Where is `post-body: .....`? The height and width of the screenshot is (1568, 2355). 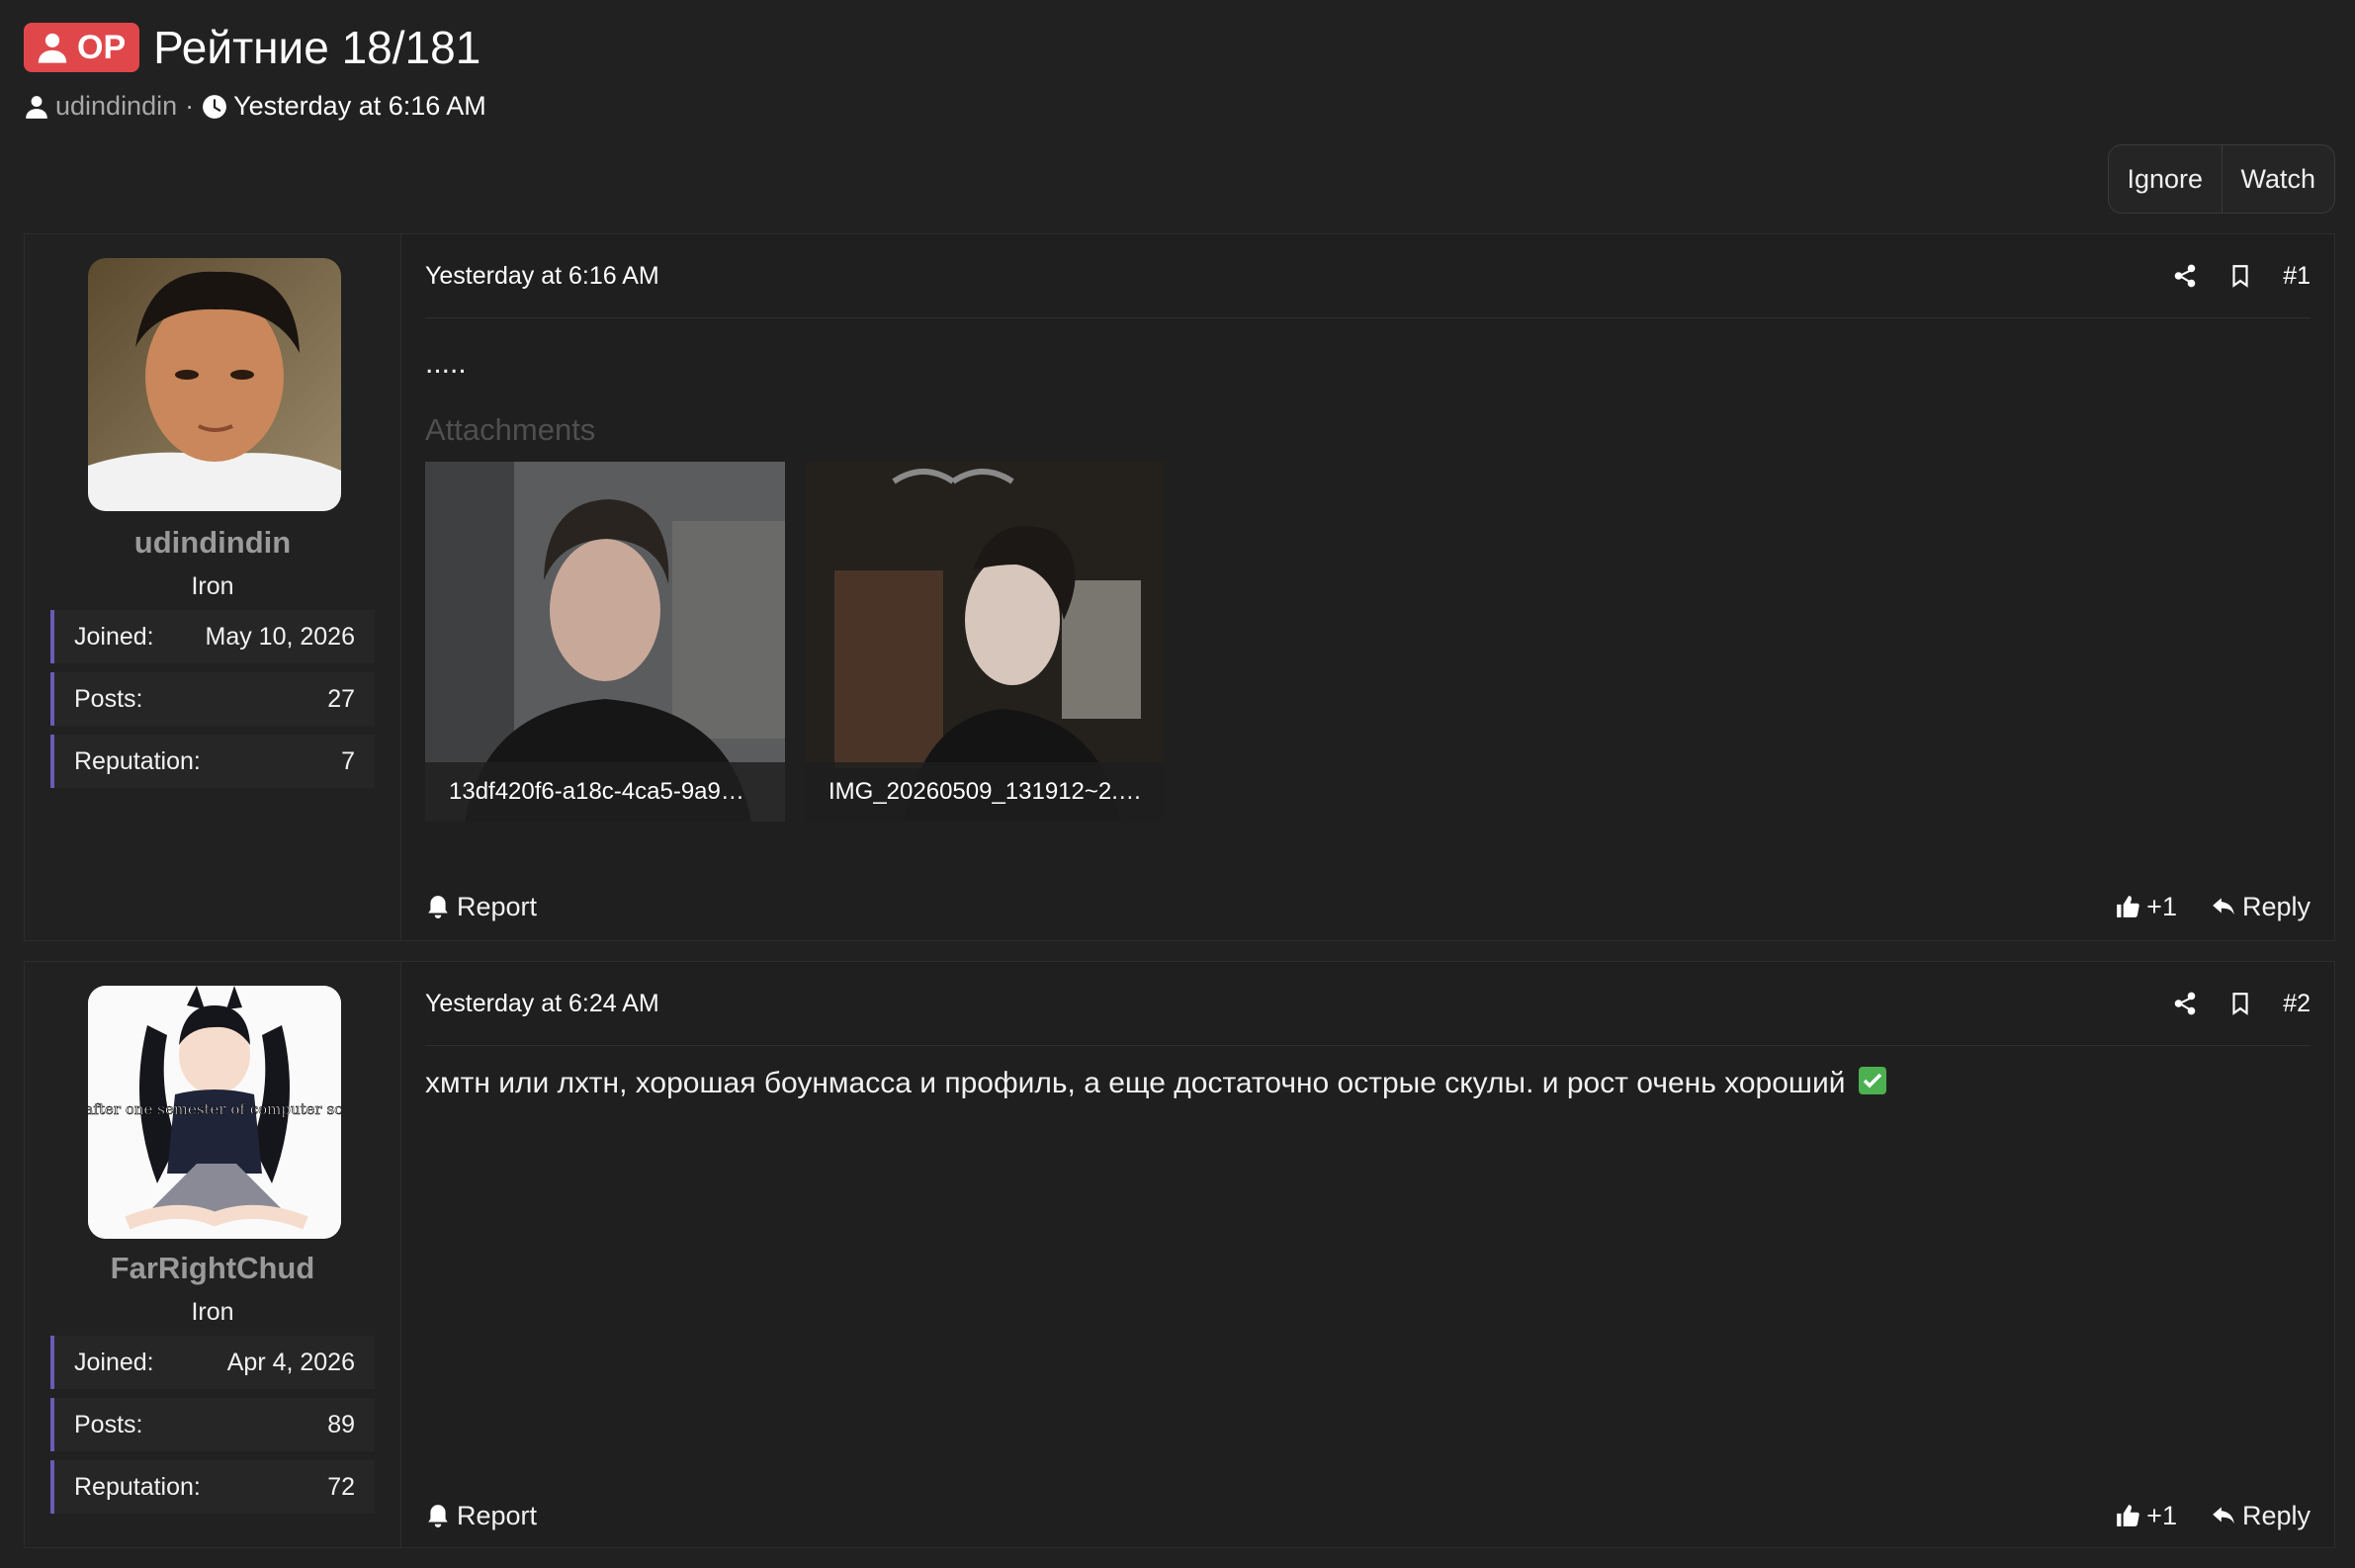 post-body: ..... is located at coordinates (446, 363).